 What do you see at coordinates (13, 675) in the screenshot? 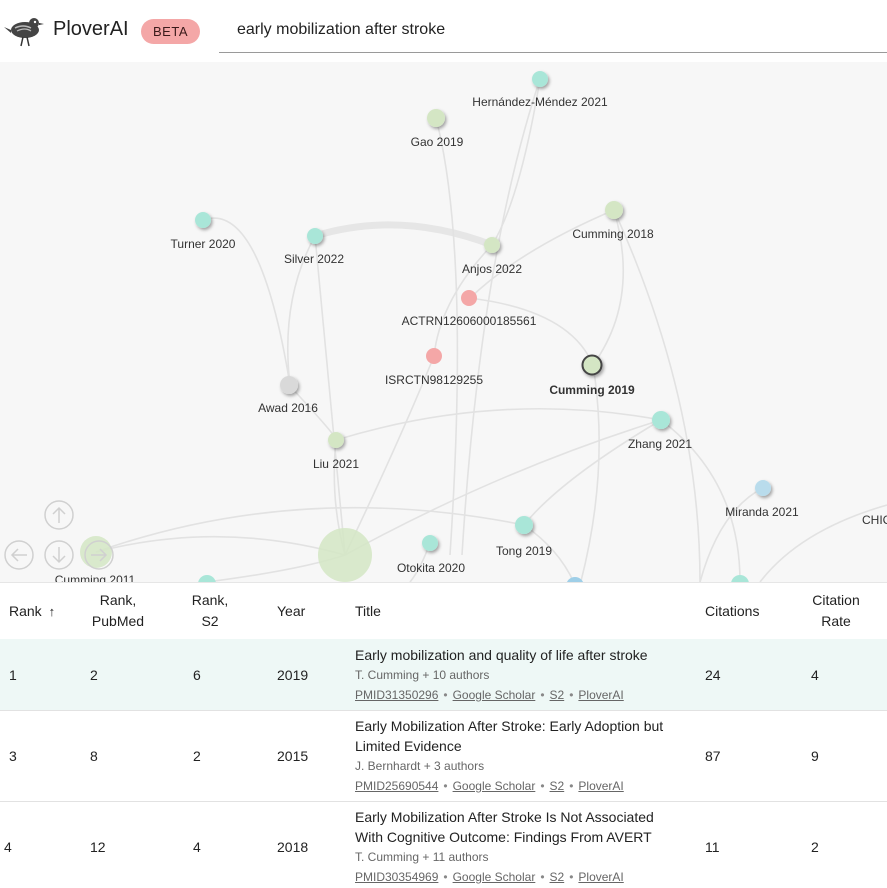
I see `rank-cell: 1` at bounding box center [13, 675].